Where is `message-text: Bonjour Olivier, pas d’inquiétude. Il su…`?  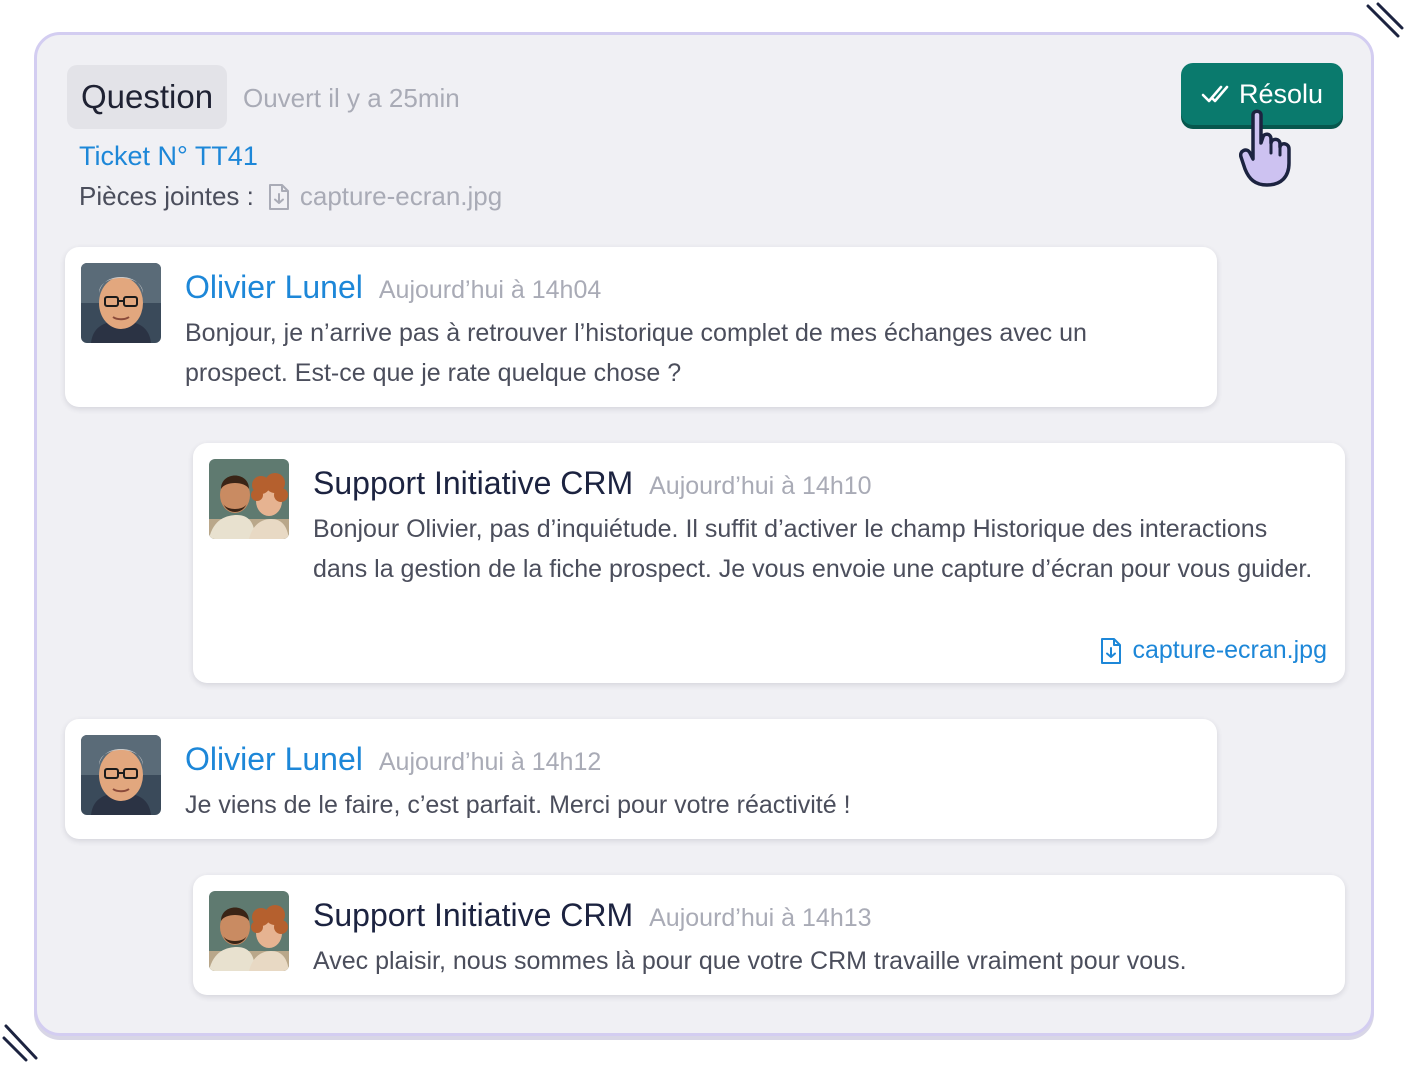
message-text: Bonjour Olivier, pas d’inquiétude. Il su… is located at coordinates (813, 549).